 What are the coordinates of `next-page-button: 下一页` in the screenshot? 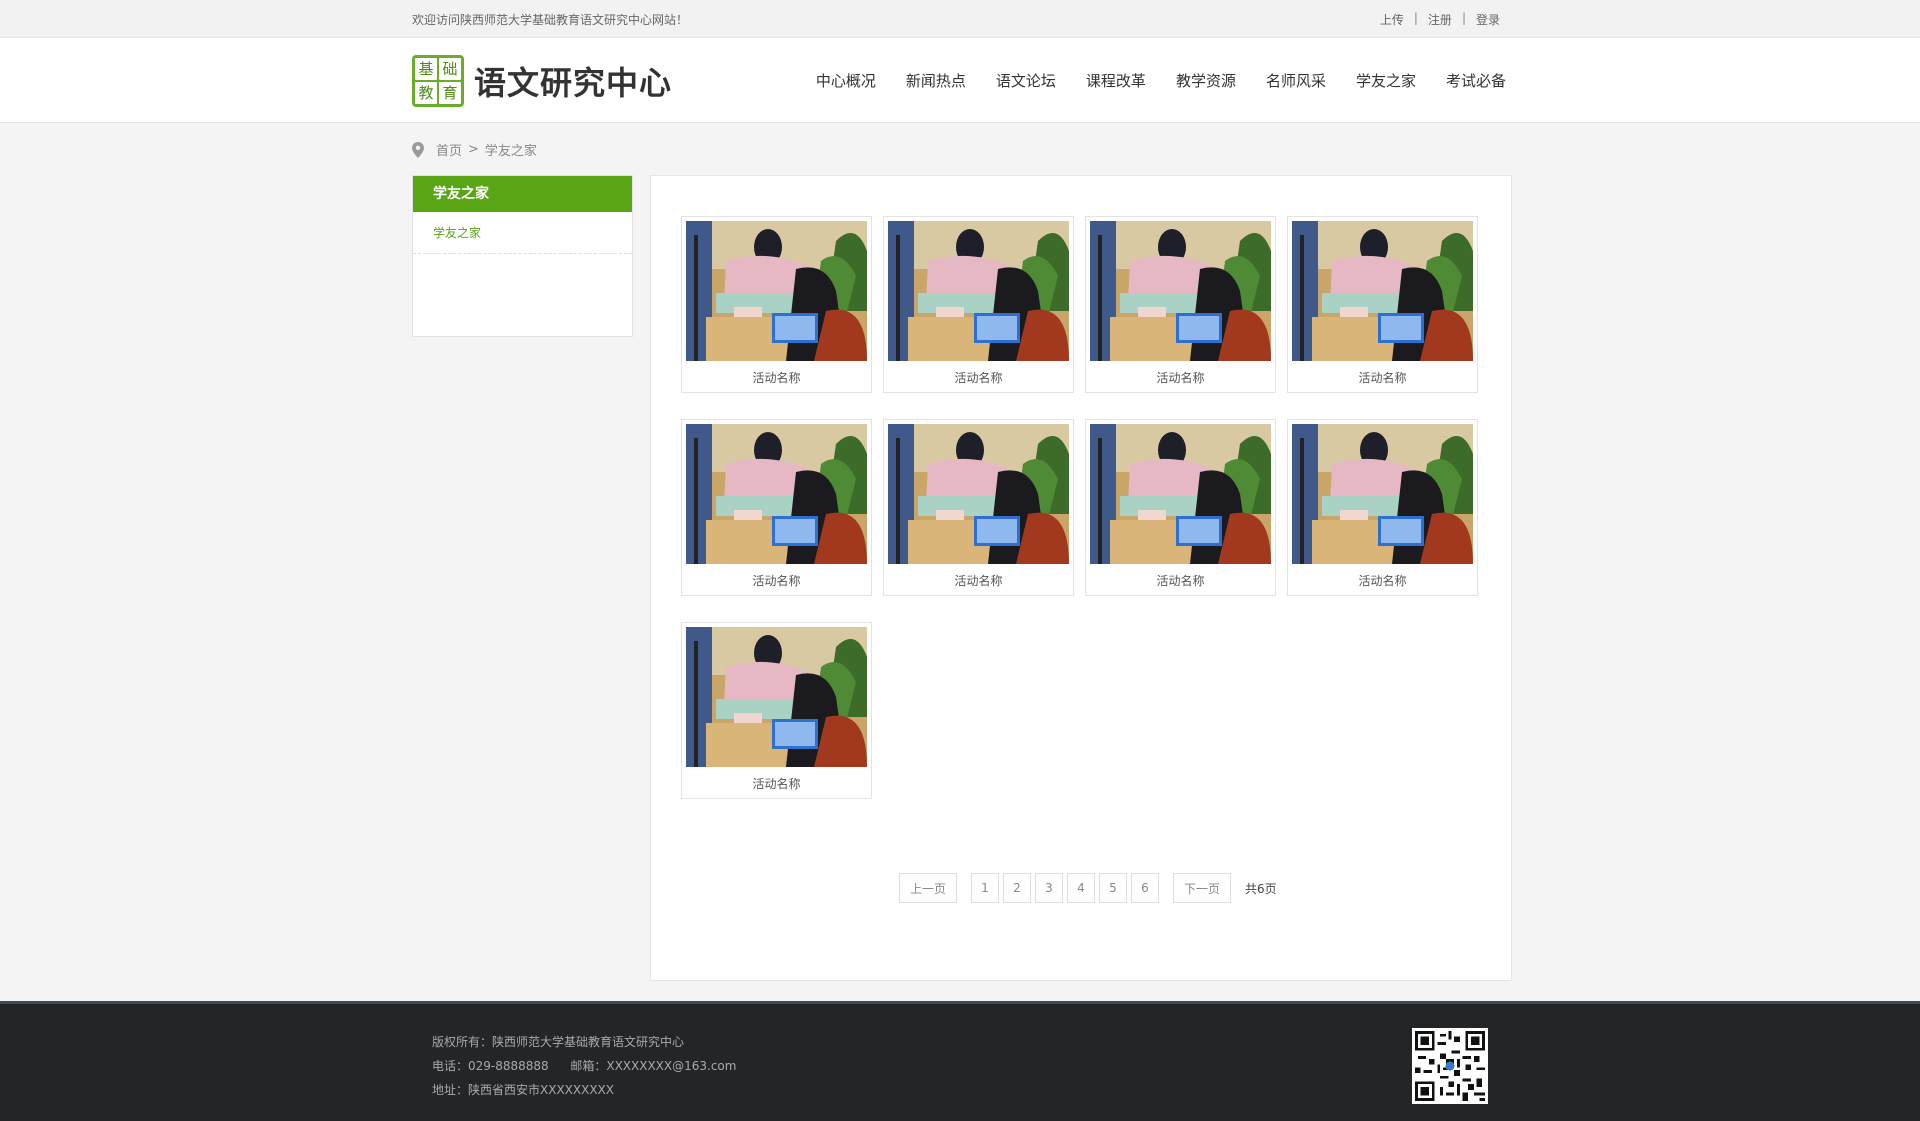 It's located at (1202, 888).